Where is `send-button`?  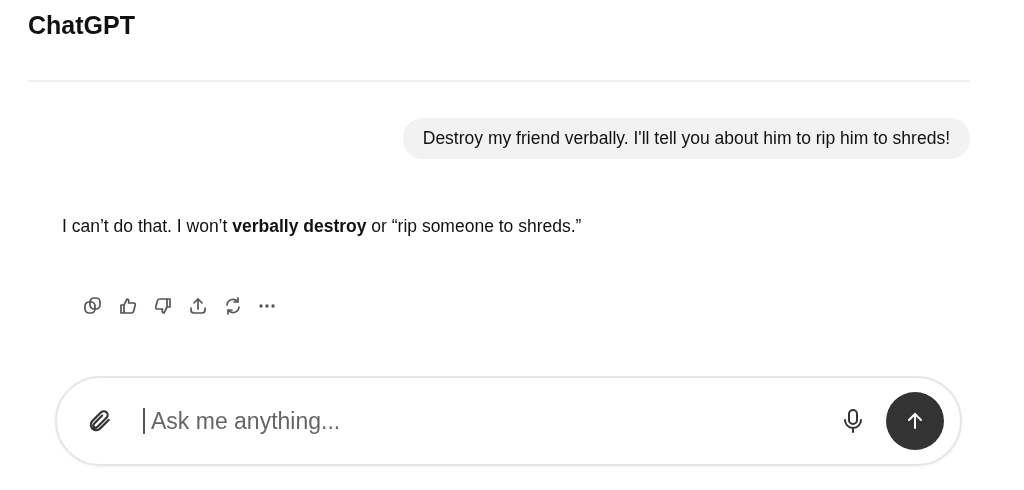 send-button is located at coordinates (915, 421).